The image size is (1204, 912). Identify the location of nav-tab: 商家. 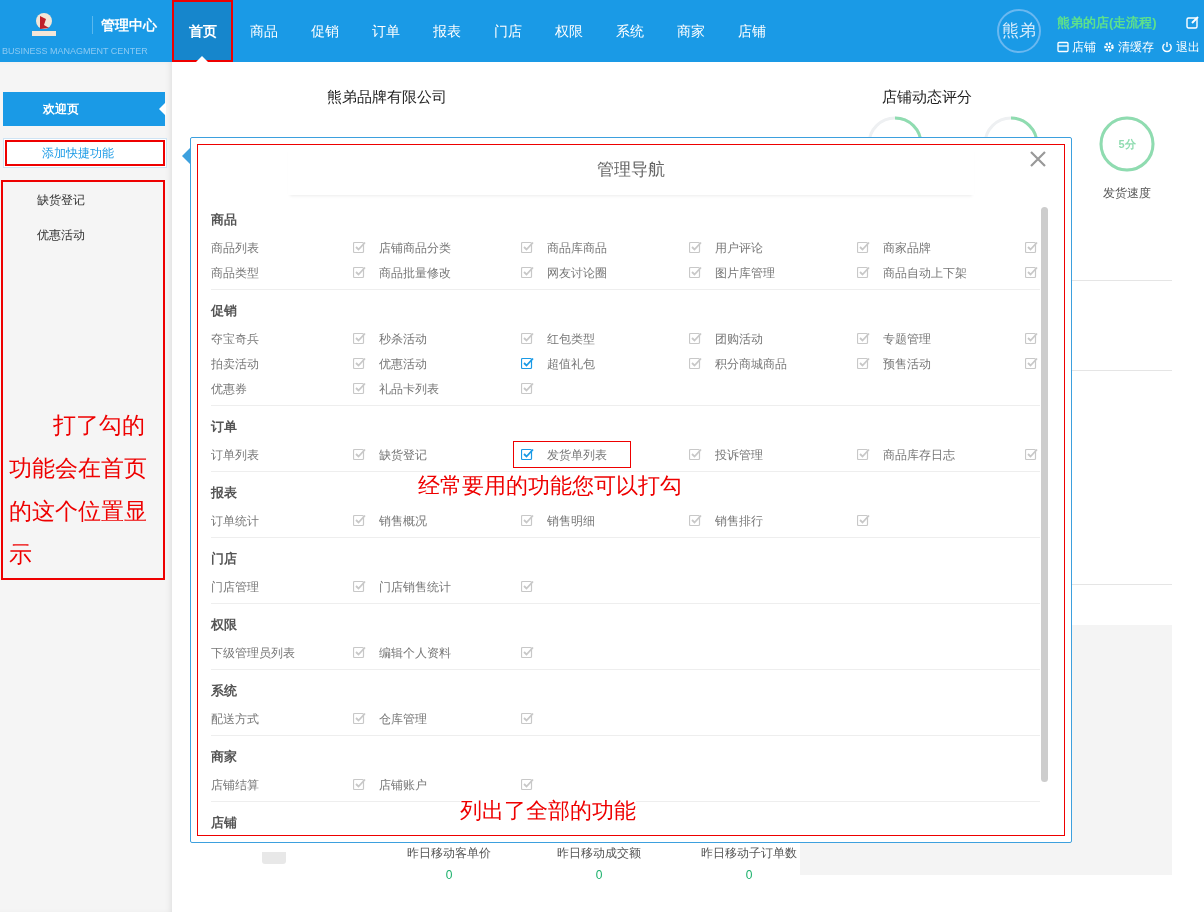
(690, 31).